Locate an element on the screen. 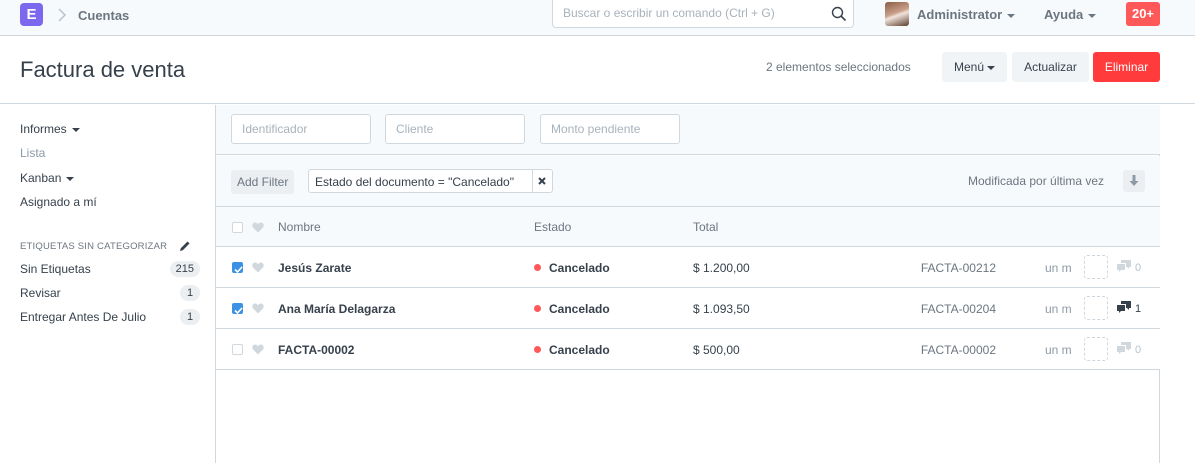 The height and width of the screenshot is (463, 1195). menu-button: Menú is located at coordinates (974, 67).